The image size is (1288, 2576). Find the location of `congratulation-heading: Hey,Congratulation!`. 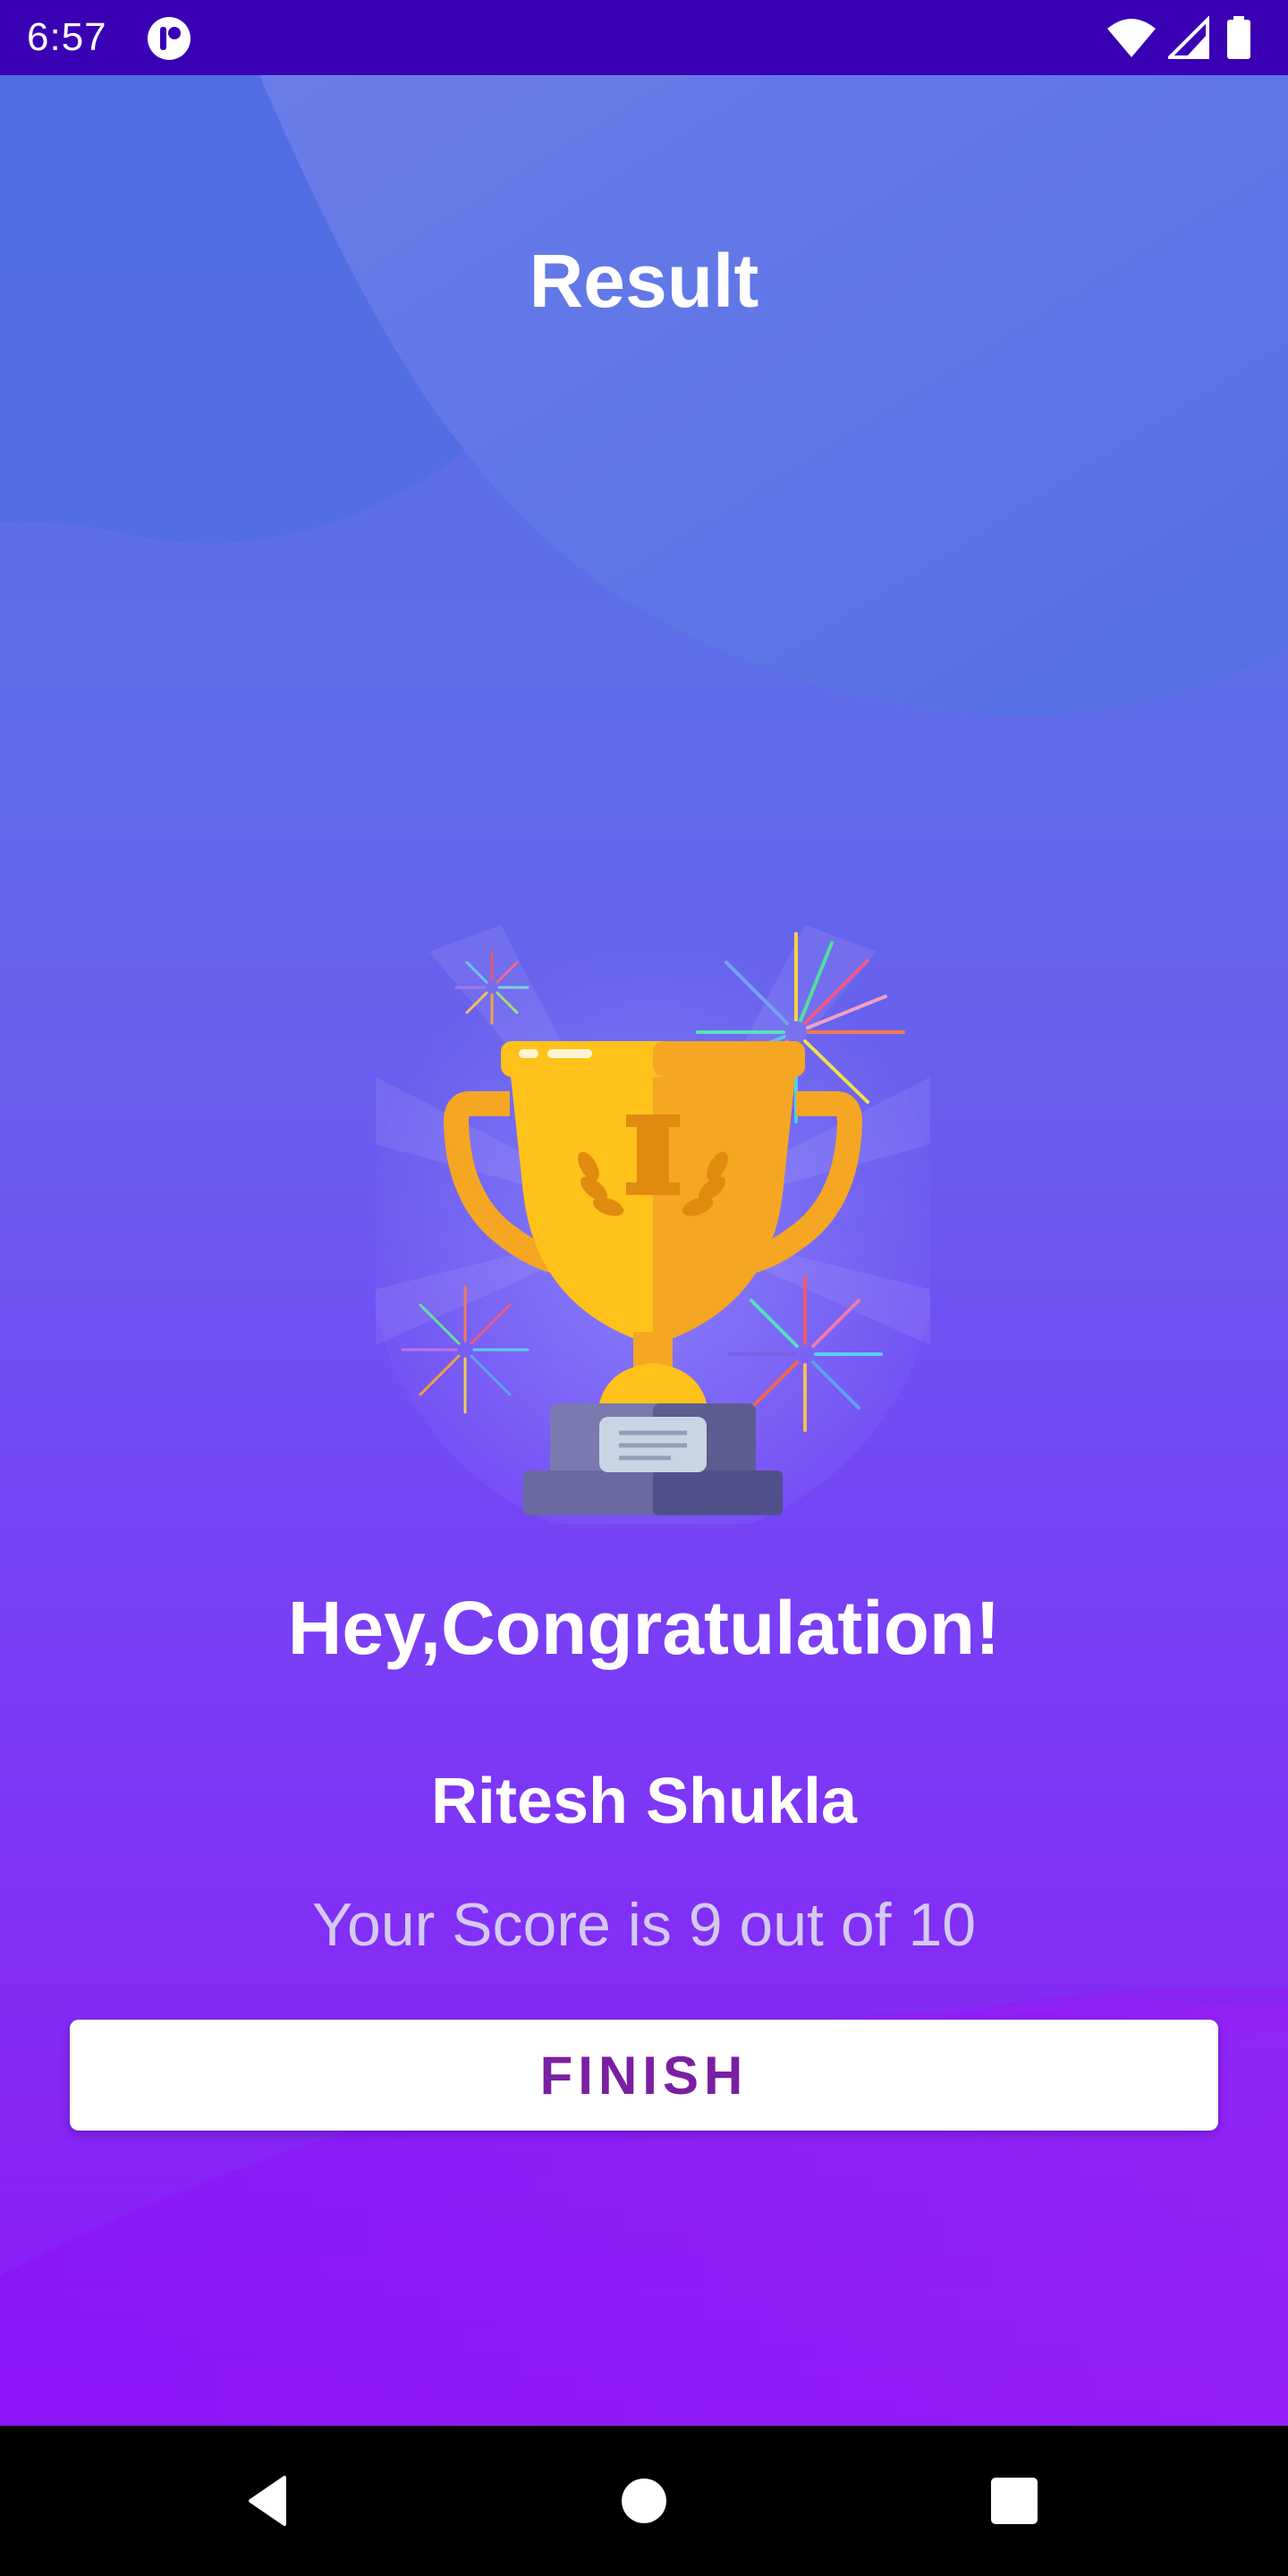

congratulation-heading: Hey,Congratulation! is located at coordinates (644, 1628).